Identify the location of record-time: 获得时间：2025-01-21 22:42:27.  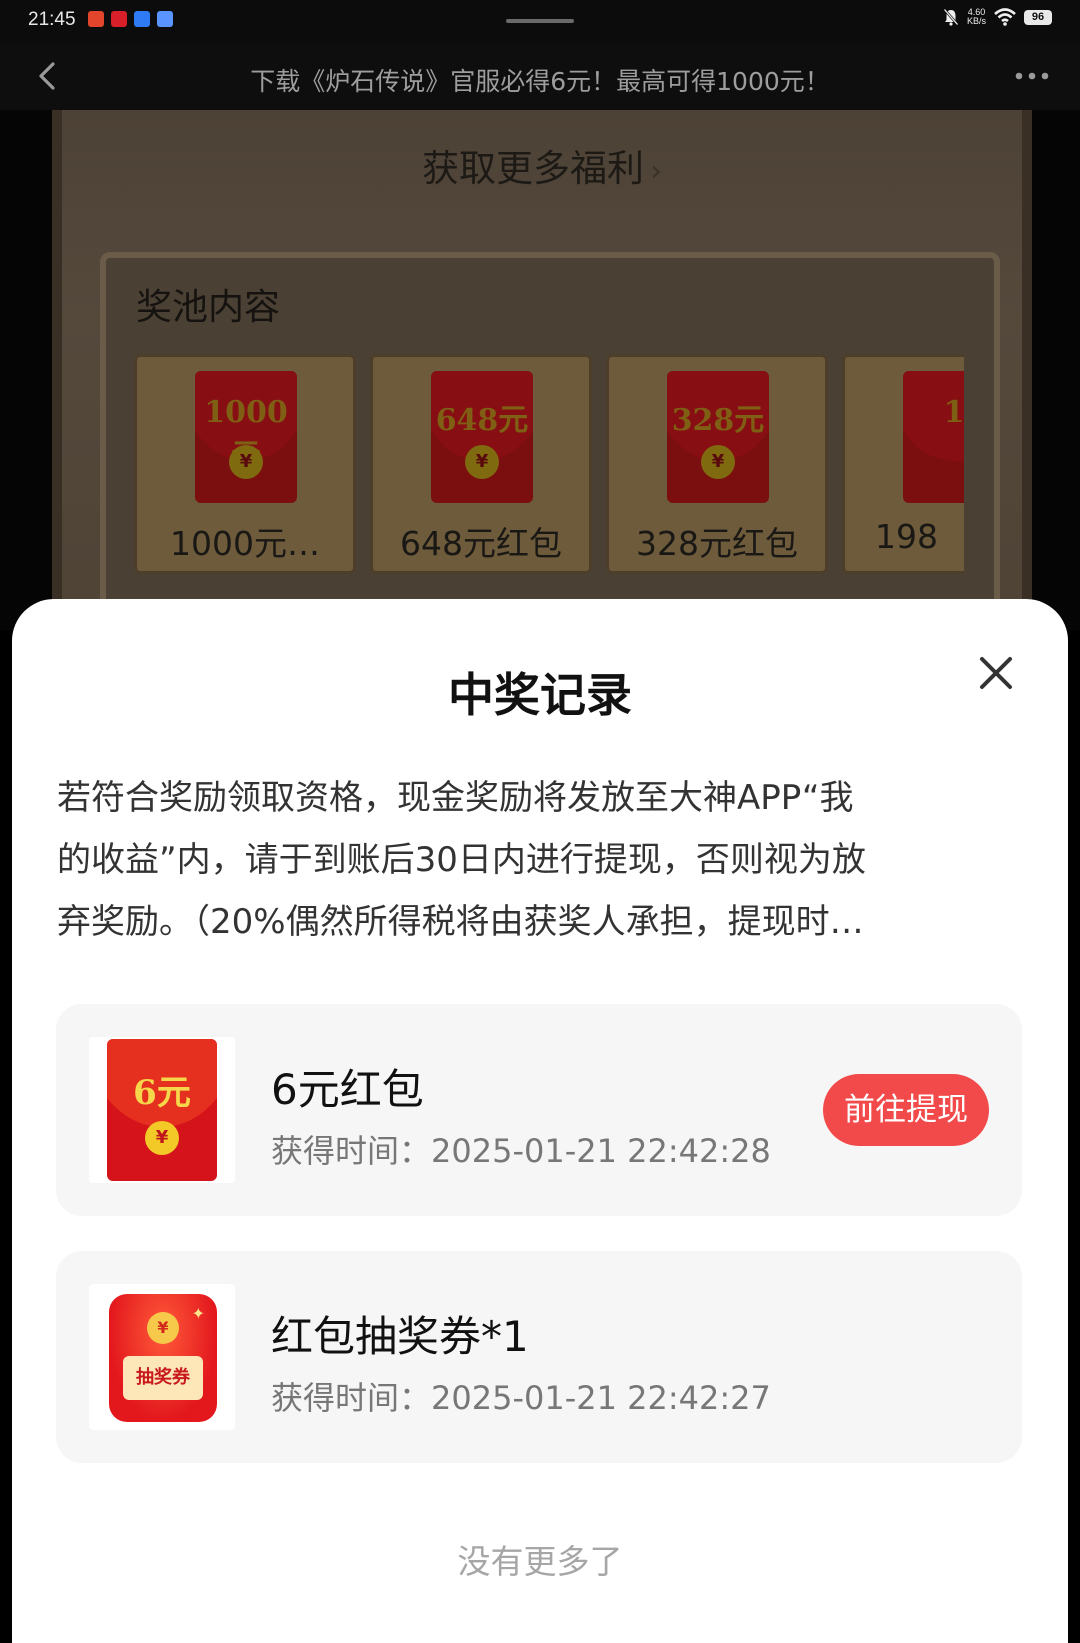
(521, 1396).